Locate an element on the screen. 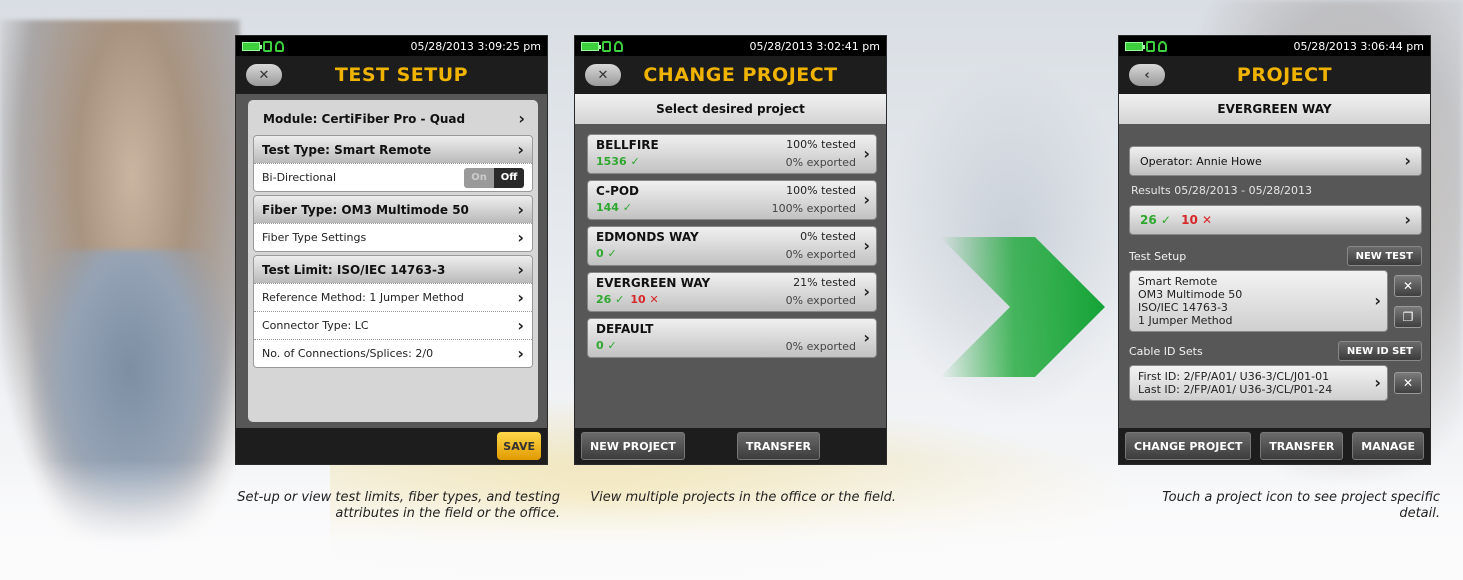  title-bar: ✕ CHANGE PROJECT is located at coordinates (730, 75).